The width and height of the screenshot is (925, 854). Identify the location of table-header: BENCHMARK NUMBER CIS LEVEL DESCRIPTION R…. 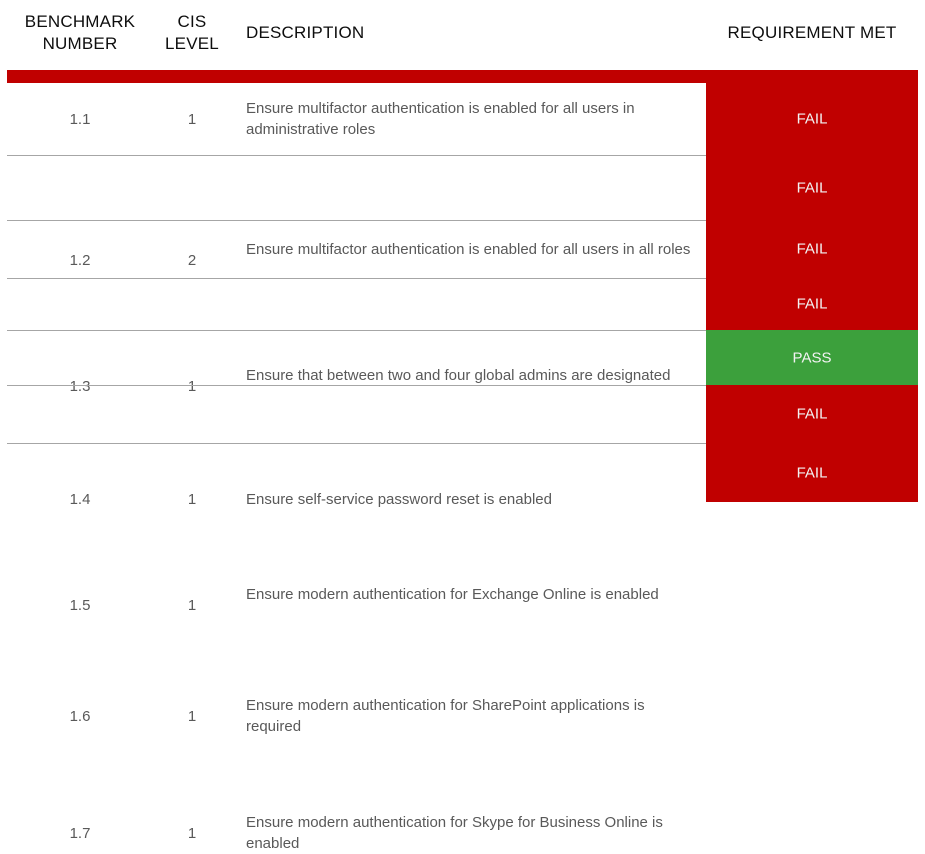
(462, 35).